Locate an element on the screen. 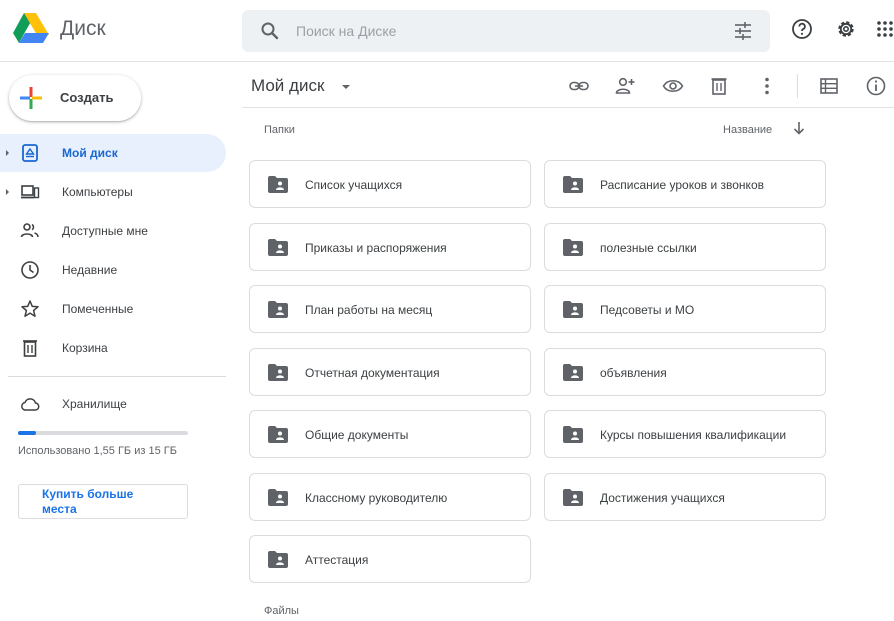 Image resolution: width=894 pixels, height=621 pixels. folder-name: Аттестация is located at coordinates (337, 560).